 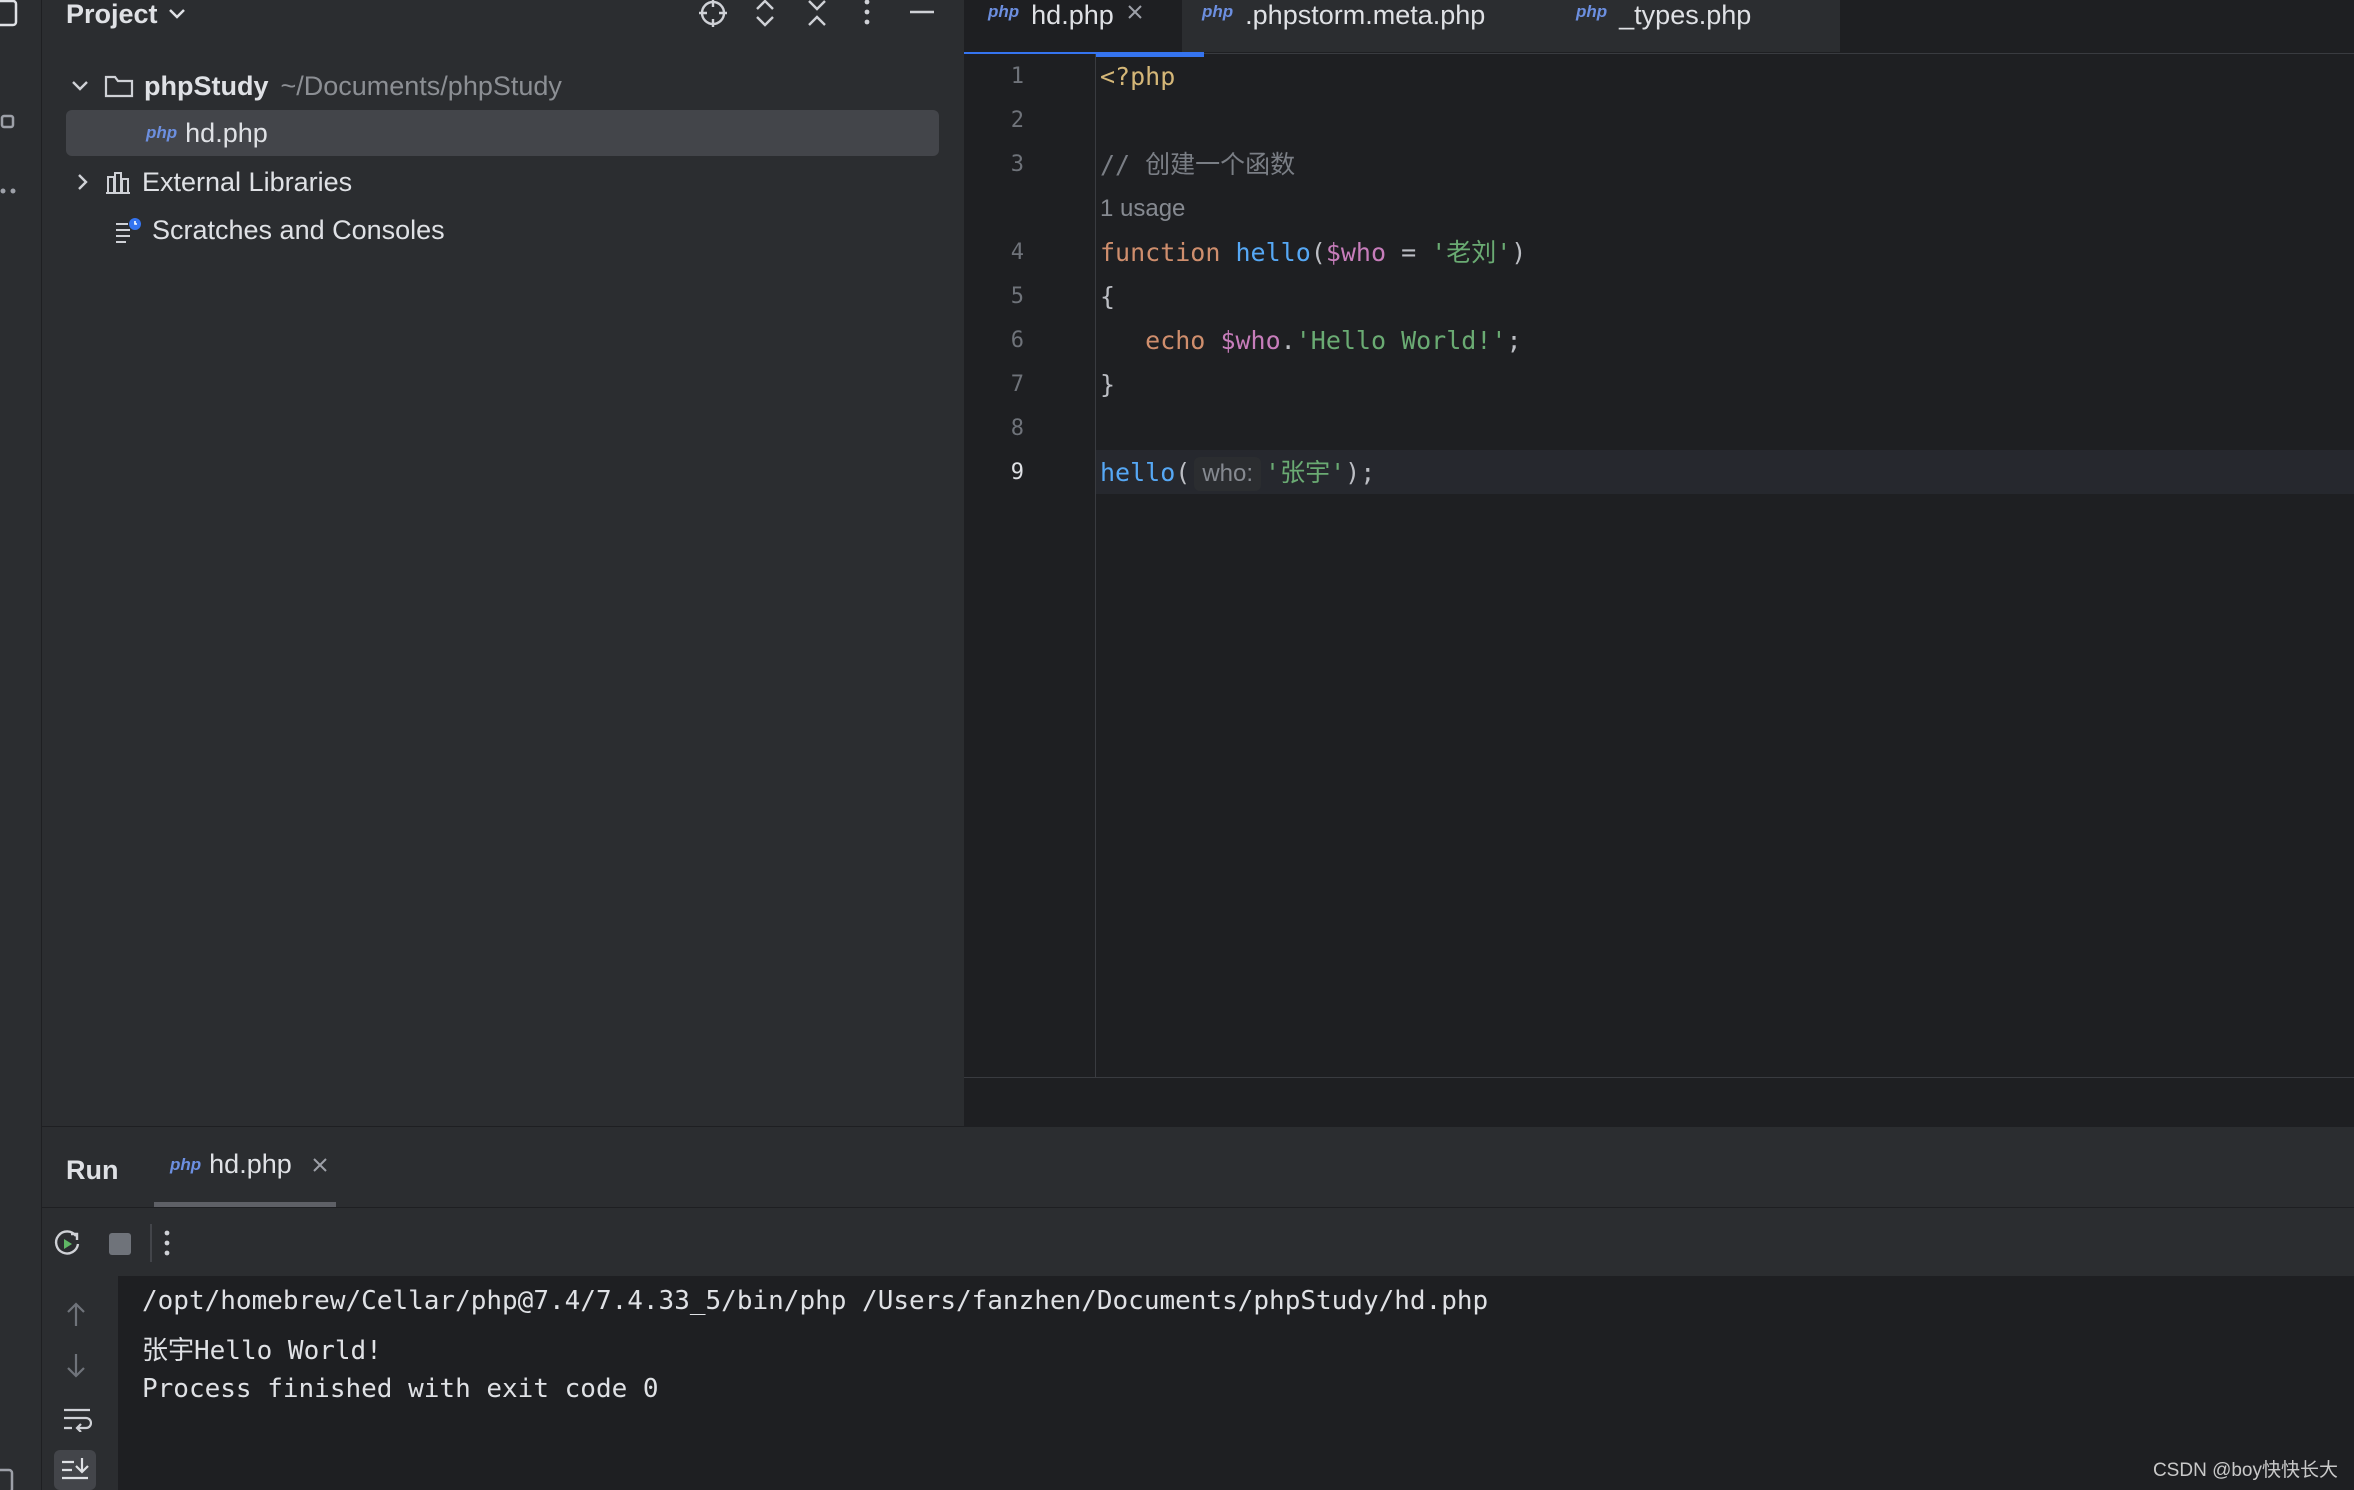 What do you see at coordinates (421, 85) in the screenshot?
I see `tree-item-path: ~/Documents/phpStudy` at bounding box center [421, 85].